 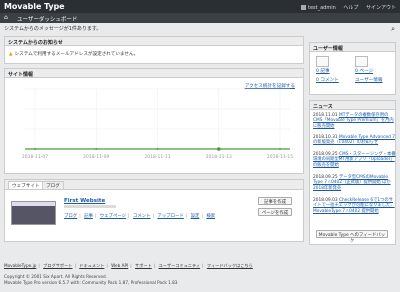 I want to click on site-url, so click(x=90, y=206).